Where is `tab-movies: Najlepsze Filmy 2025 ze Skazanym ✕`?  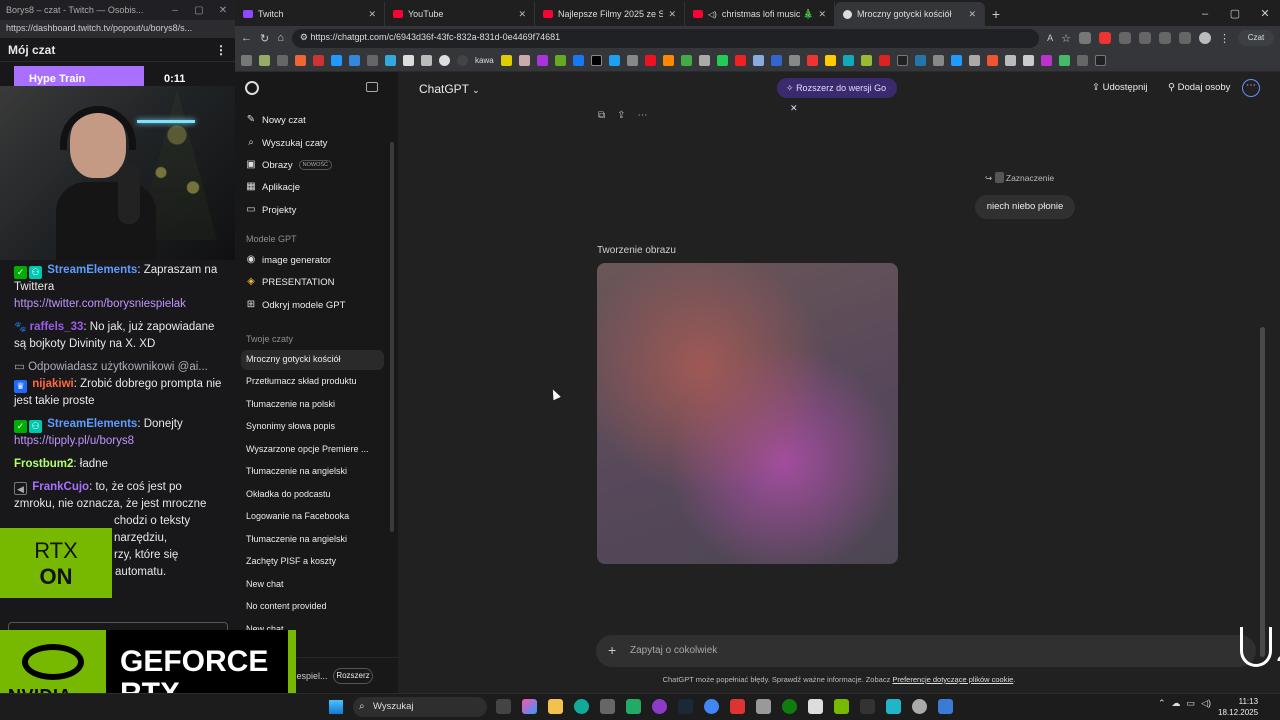 tab-movies: Najlepsze Filmy 2025 ze Skazanym ✕ is located at coordinates (610, 14).